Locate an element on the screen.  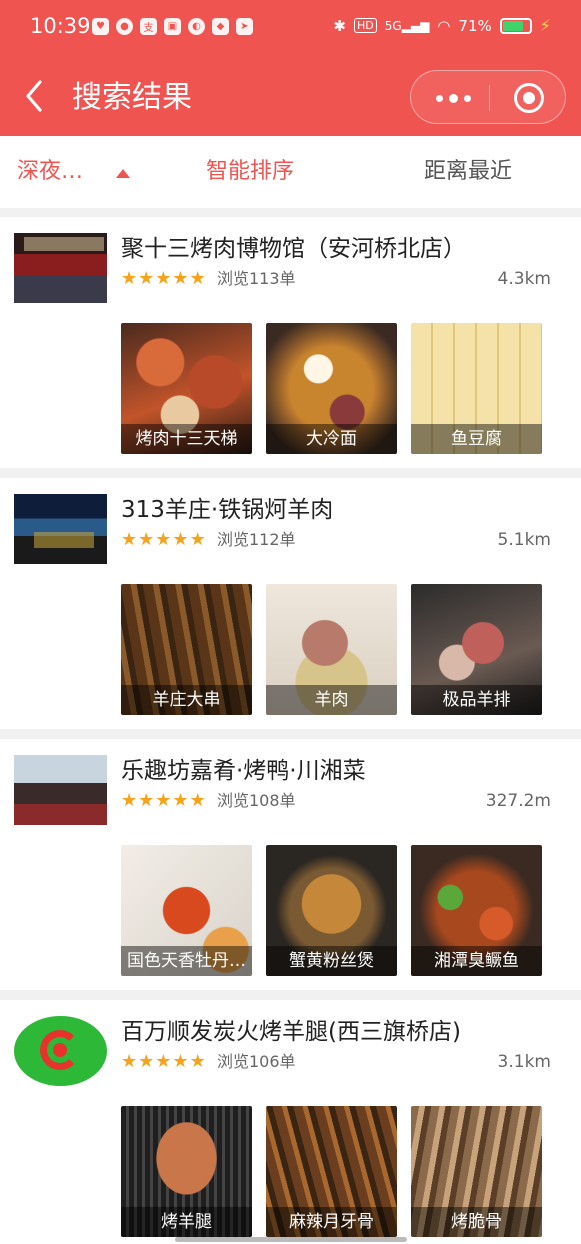
system-icons: ✱ HD 5G▂▄▆ ◠ 71% ⚡ is located at coordinates (442, 25).